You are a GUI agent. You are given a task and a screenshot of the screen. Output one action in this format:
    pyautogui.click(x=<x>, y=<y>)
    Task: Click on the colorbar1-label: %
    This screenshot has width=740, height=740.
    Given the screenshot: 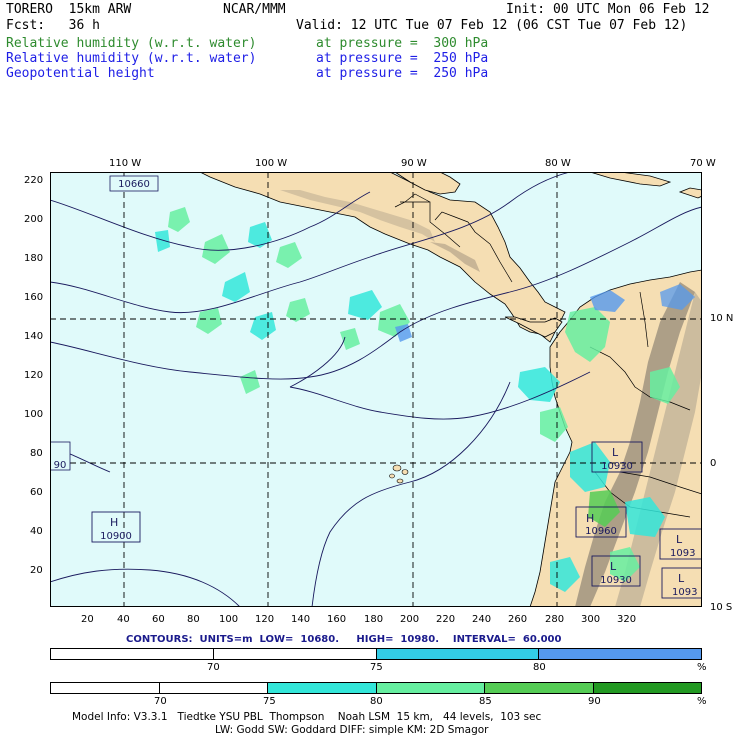 What is the action you would take?
    pyautogui.click(x=702, y=667)
    